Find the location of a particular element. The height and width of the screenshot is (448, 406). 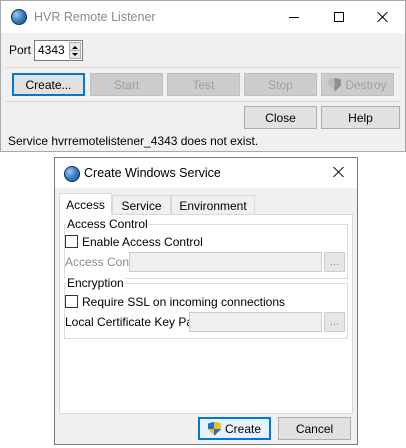

dialog-title: Create Windows Service is located at coordinates (152, 173).